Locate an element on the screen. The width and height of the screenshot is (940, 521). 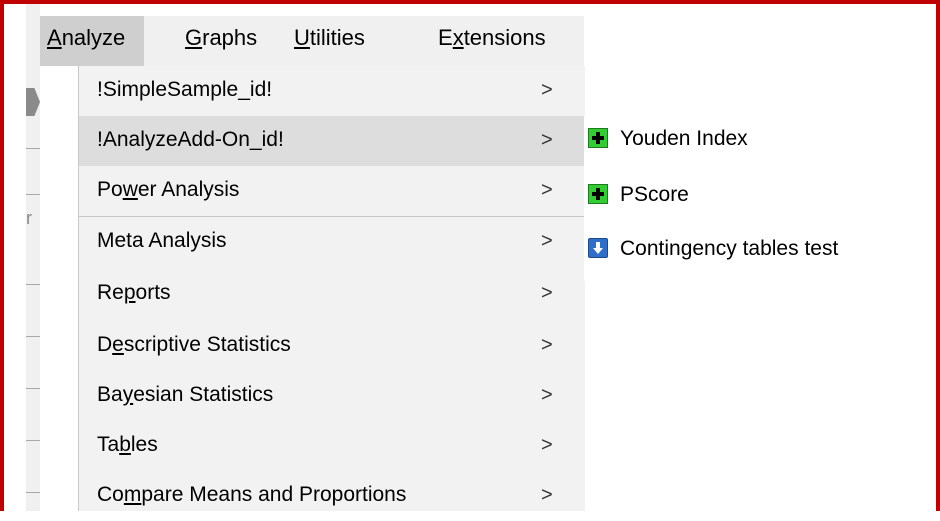
menu-item-compare-means: Compare Means and Proportions > is located at coordinates (332, 496).